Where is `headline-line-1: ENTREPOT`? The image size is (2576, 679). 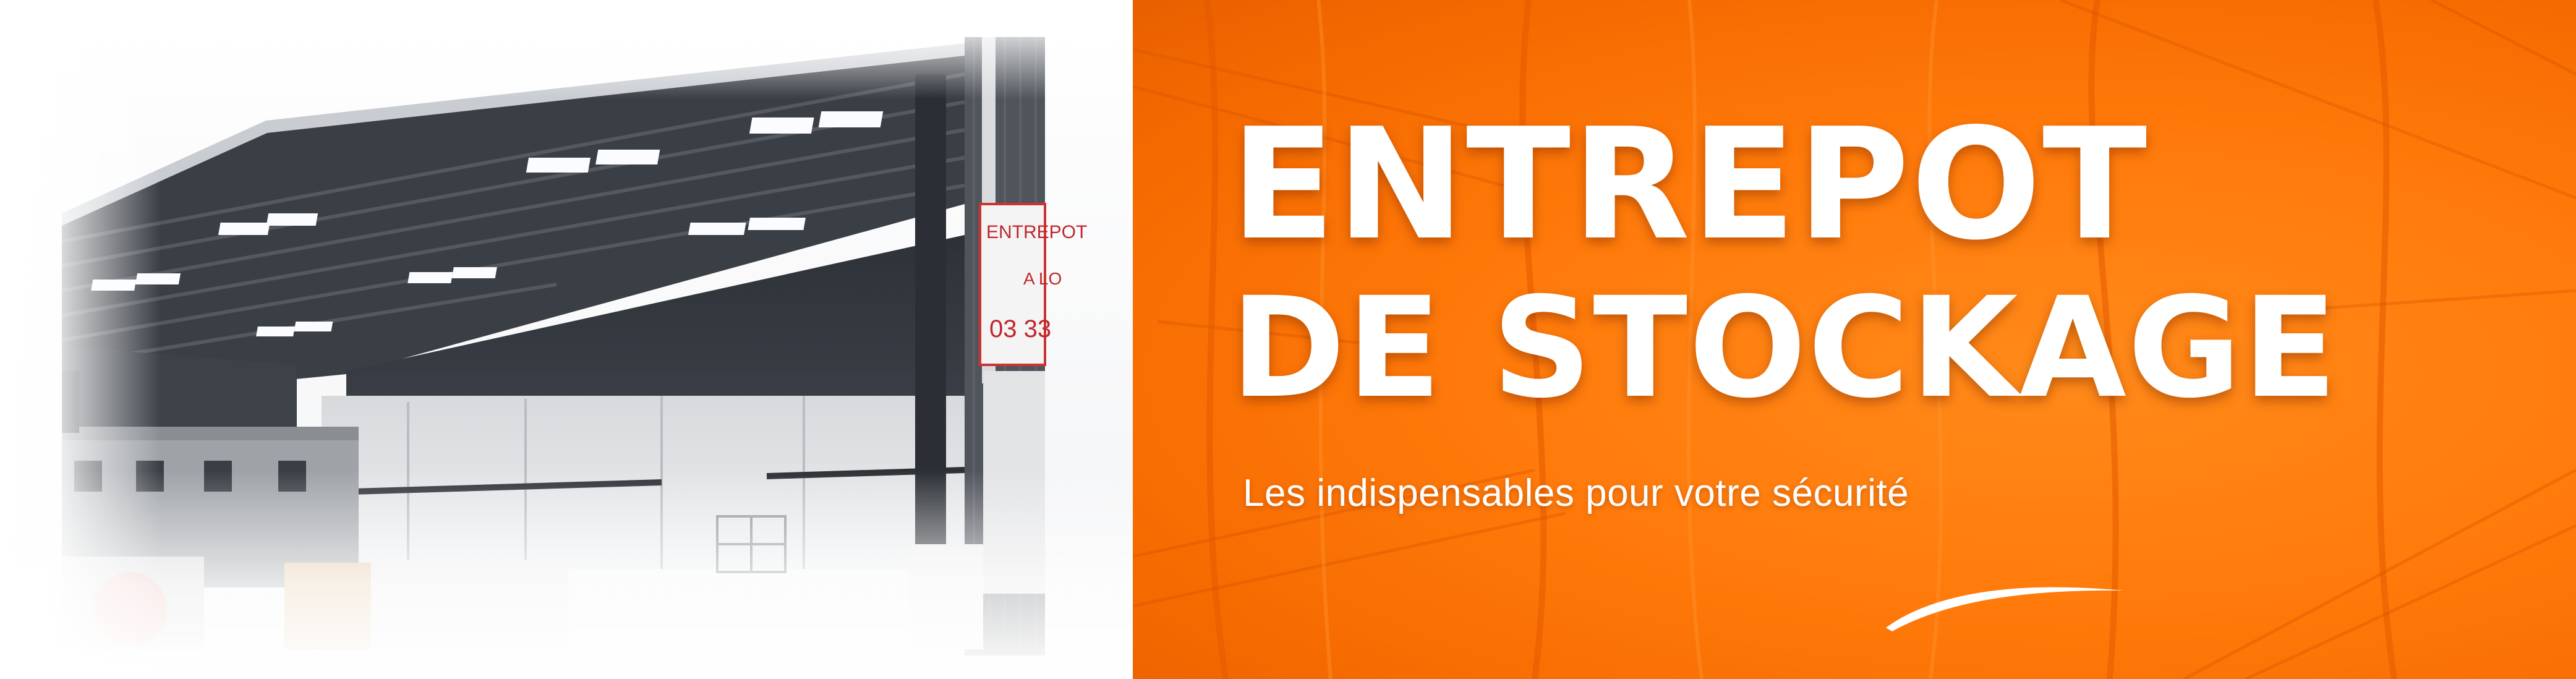
headline-line-1: ENTREPOT is located at coordinates (1689, 185).